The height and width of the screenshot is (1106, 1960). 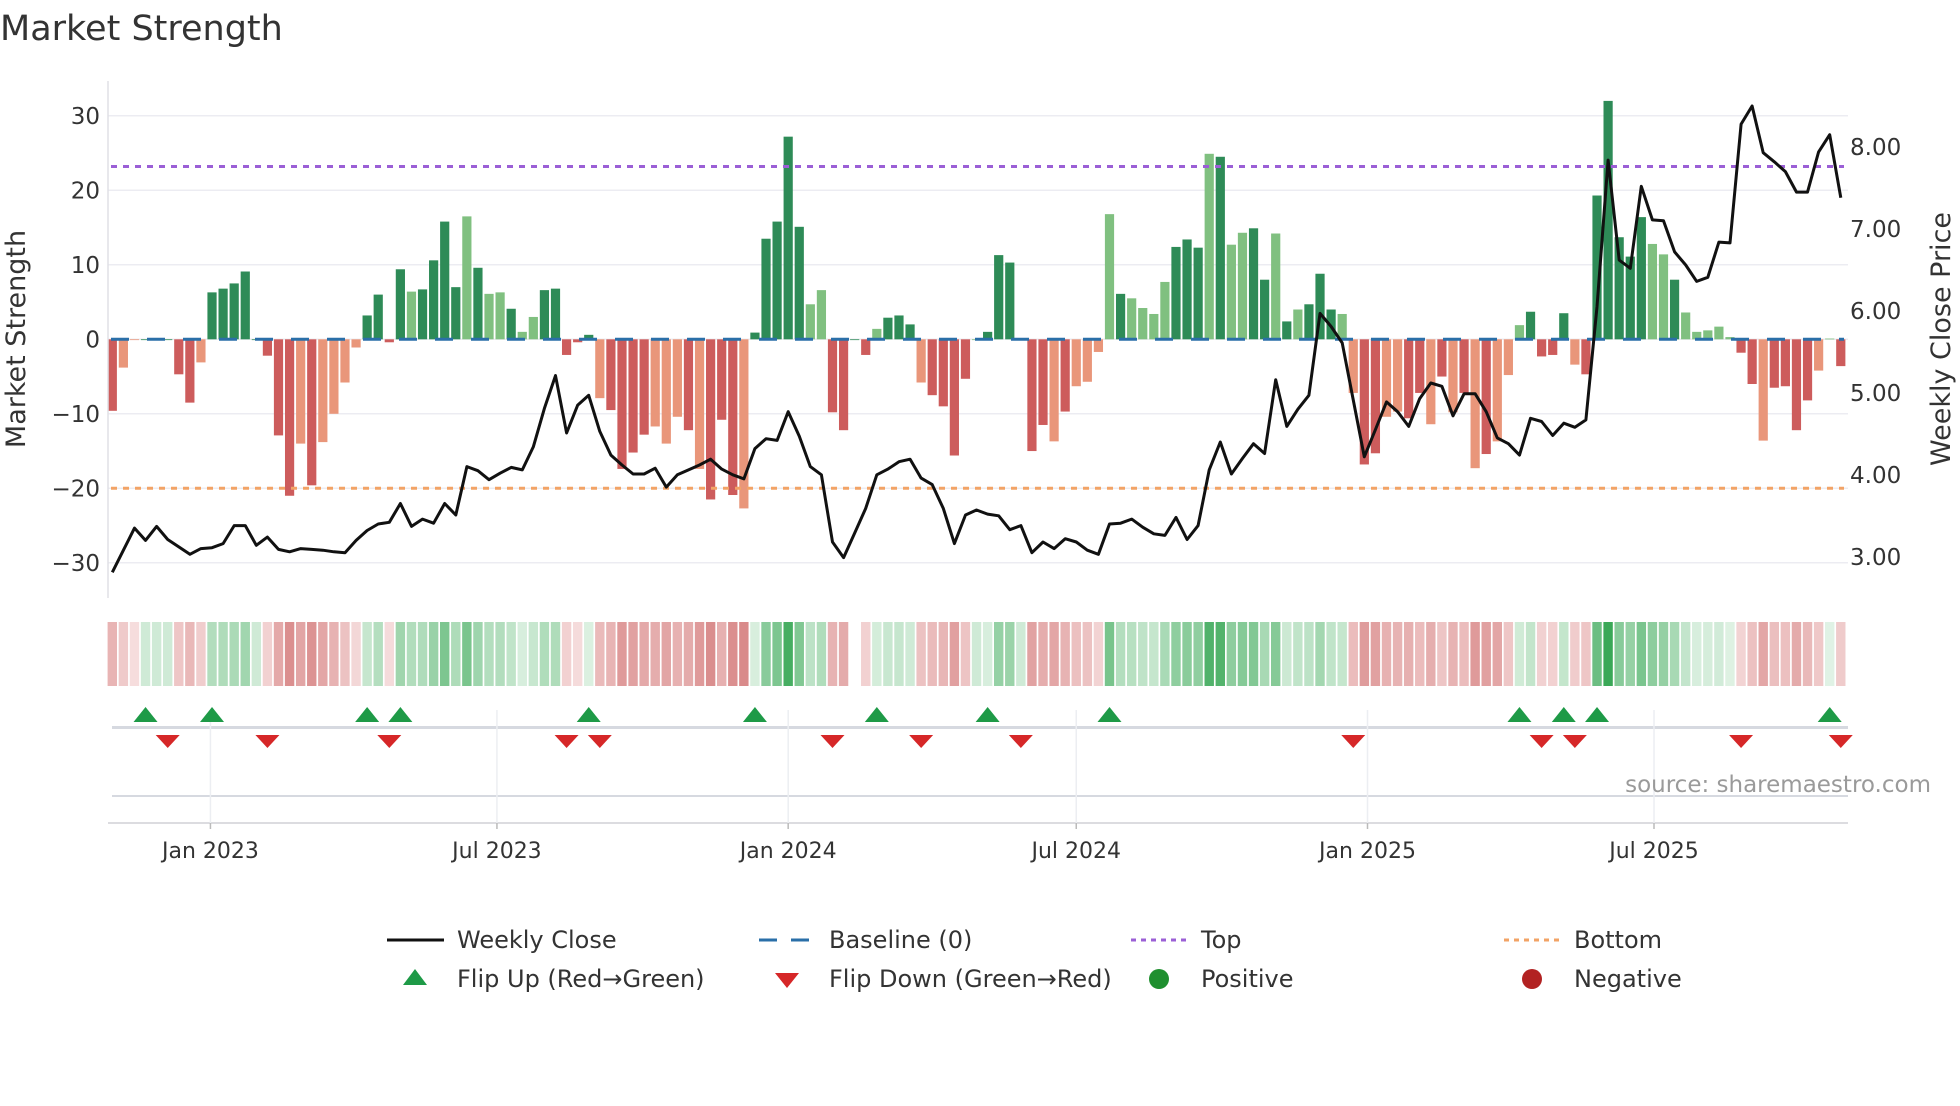 What do you see at coordinates (1628, 979) in the screenshot?
I see `legend-label: Negative` at bounding box center [1628, 979].